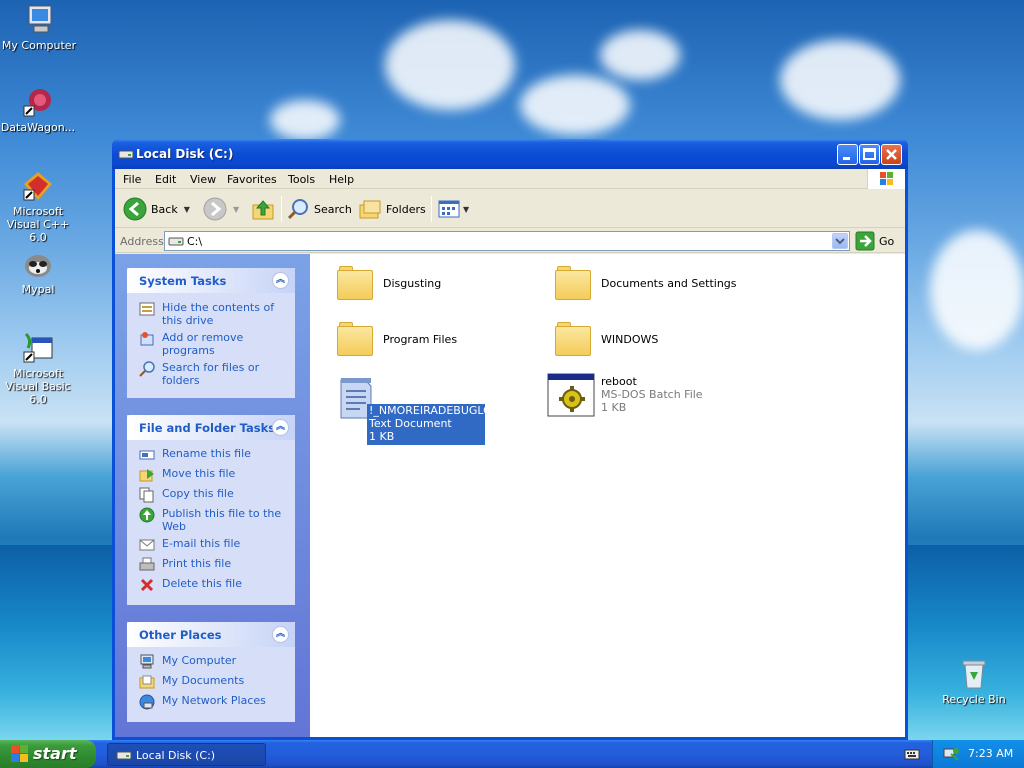 This screenshot has width=1024, height=768. I want to click on file-name: !_NMOREIRADEBUGLOG, so click(435, 410).